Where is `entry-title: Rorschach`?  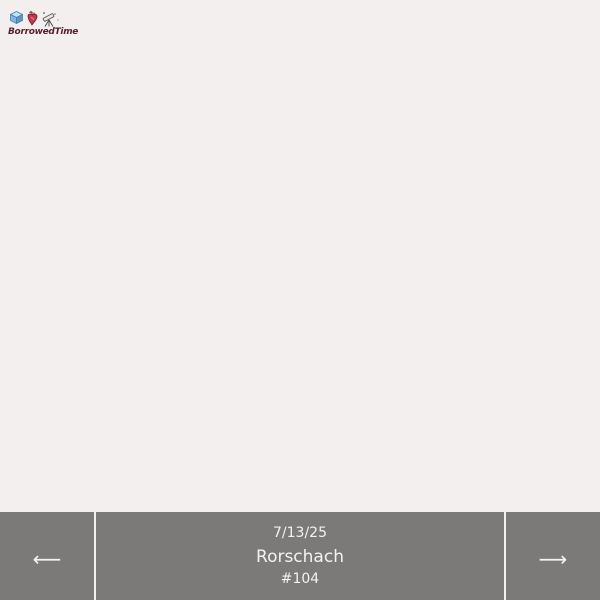 entry-title: Rorschach is located at coordinates (300, 557).